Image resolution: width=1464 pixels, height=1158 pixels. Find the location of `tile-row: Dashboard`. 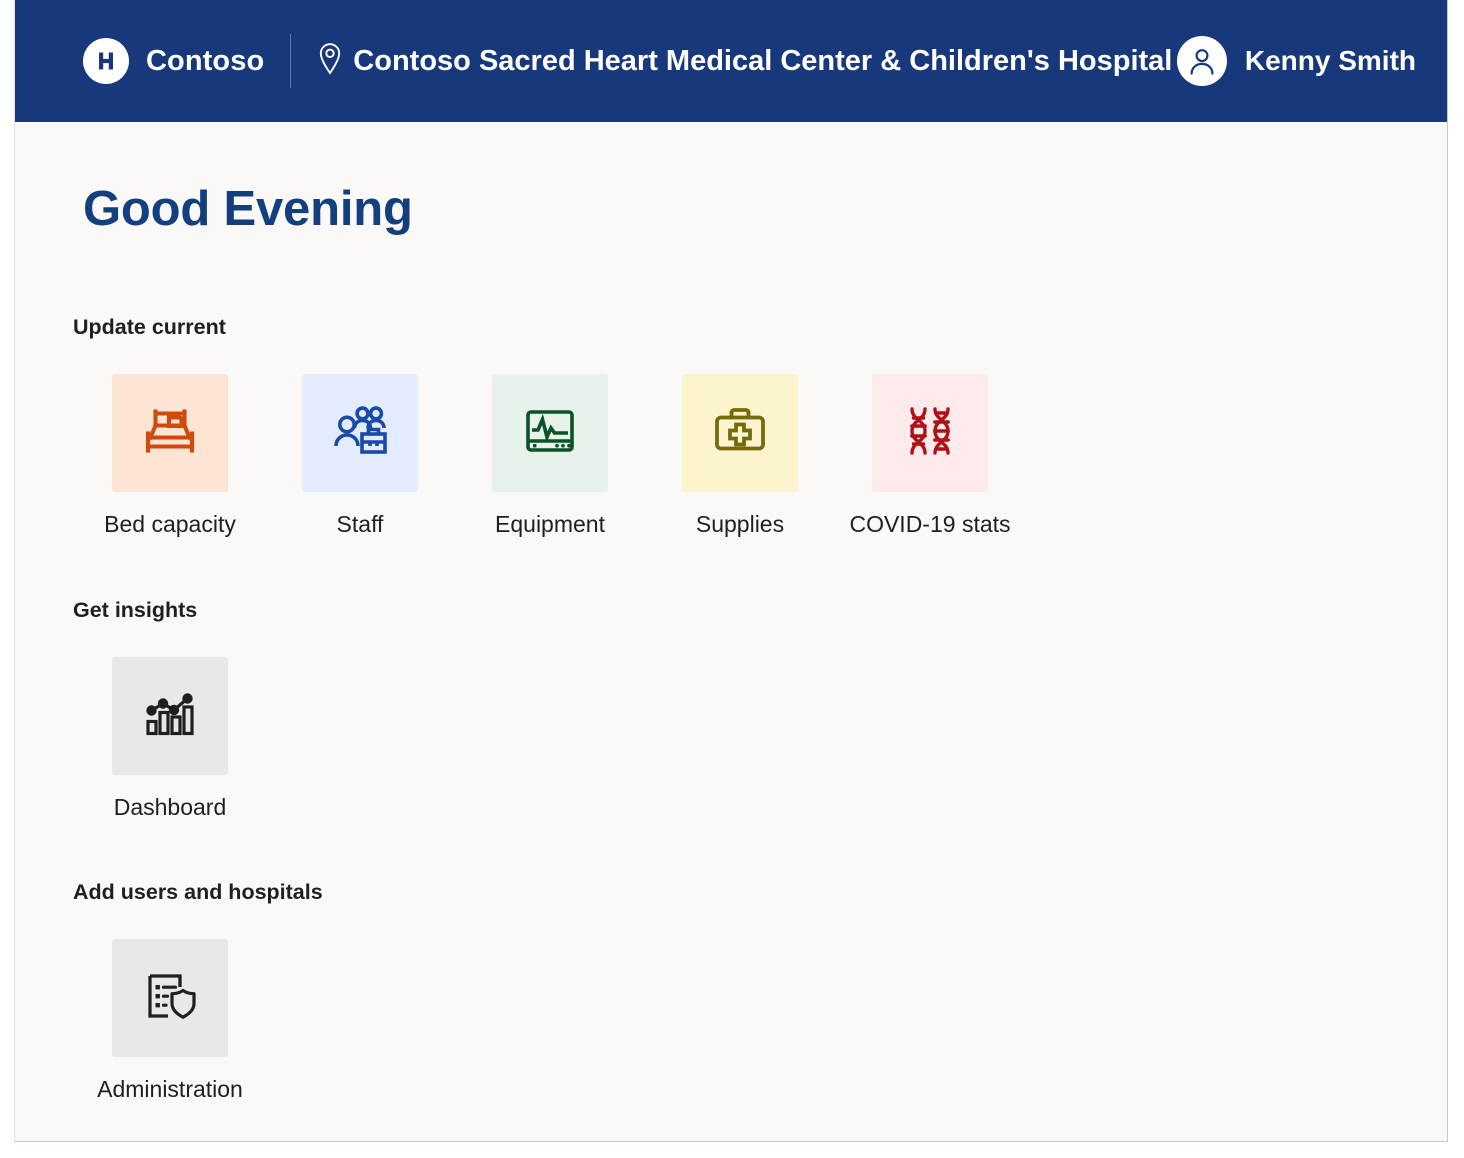

tile-row: Dashboard is located at coordinates (169, 738).